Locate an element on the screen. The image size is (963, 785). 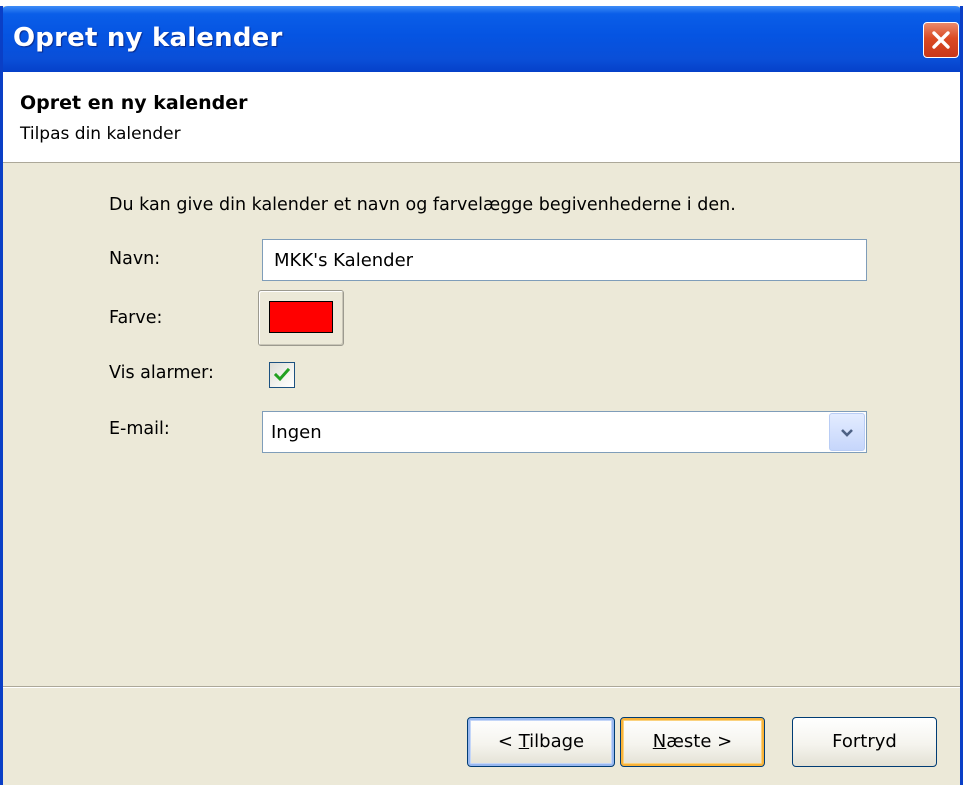
close-button is located at coordinates (941, 40).